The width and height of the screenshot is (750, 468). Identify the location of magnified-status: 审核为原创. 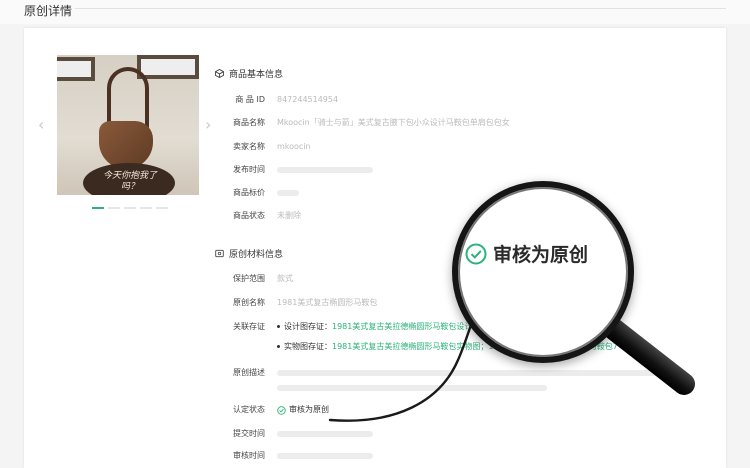
(526, 253).